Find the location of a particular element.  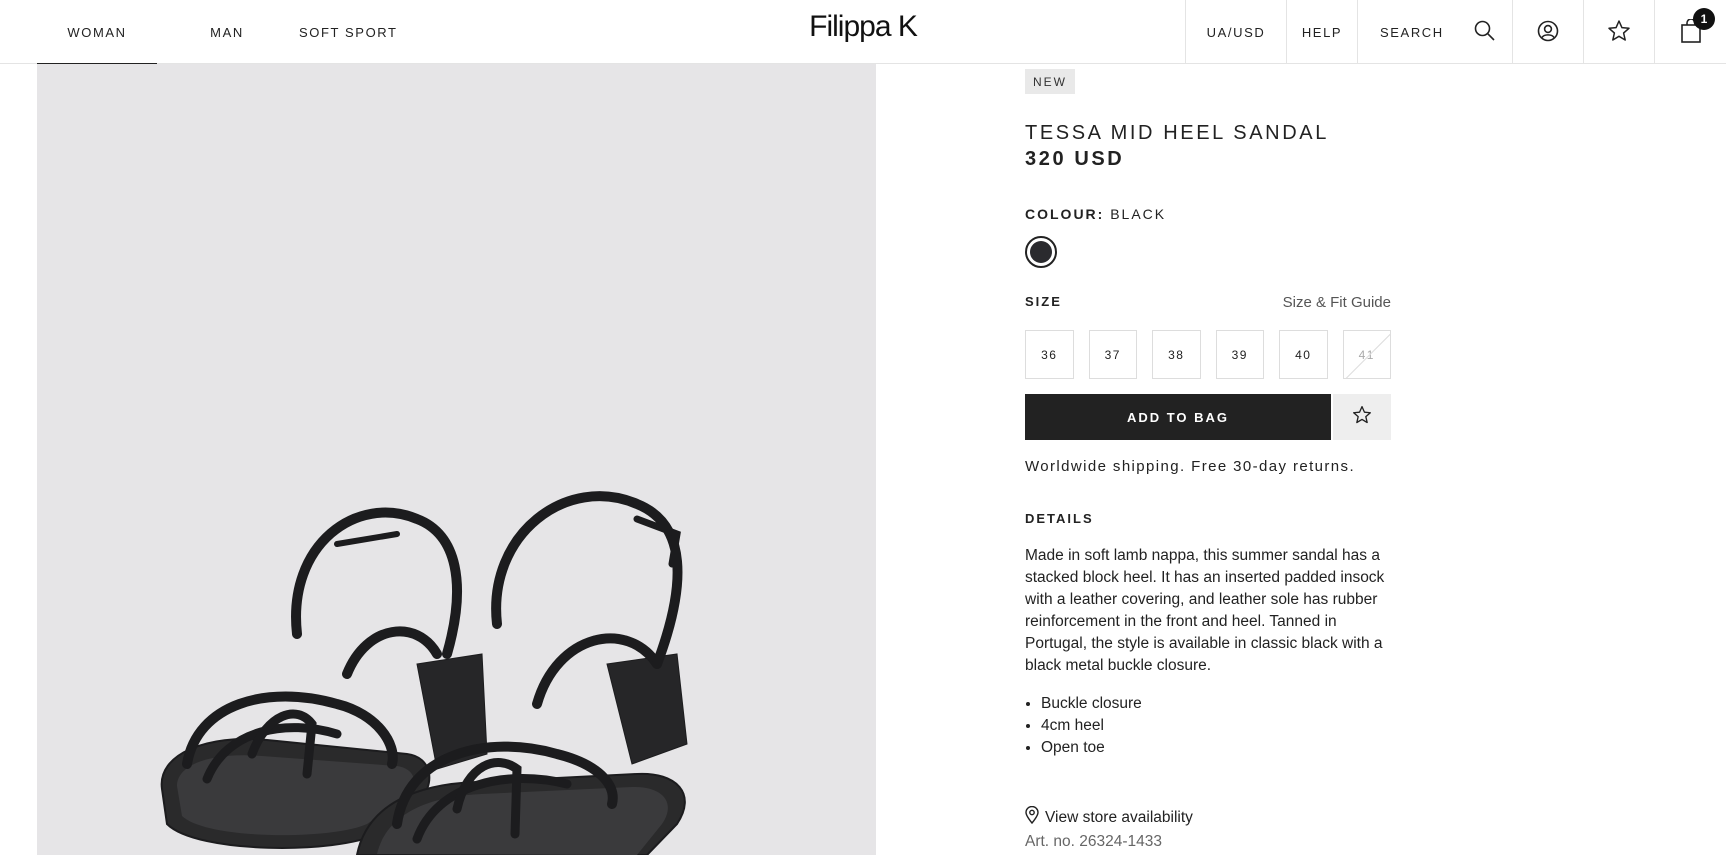

search-label: SEARCH is located at coordinates (1412, 32).